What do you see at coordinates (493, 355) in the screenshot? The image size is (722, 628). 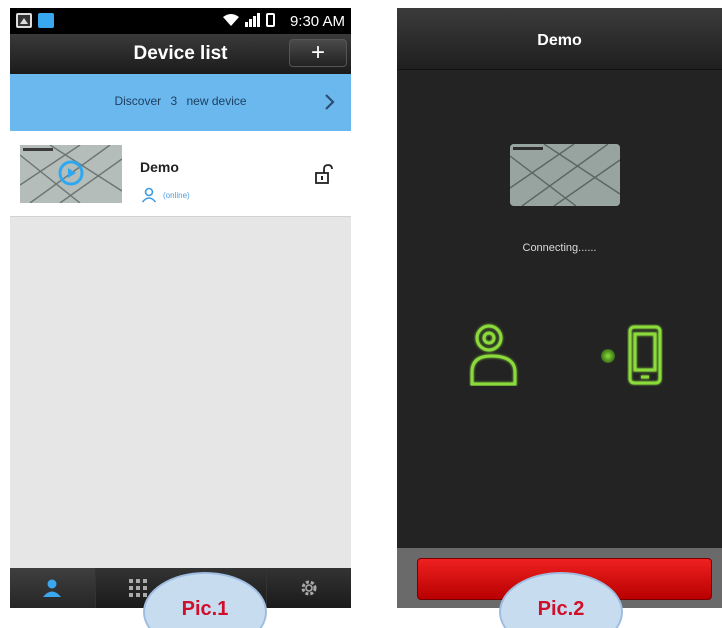 I see `camera-icon` at bounding box center [493, 355].